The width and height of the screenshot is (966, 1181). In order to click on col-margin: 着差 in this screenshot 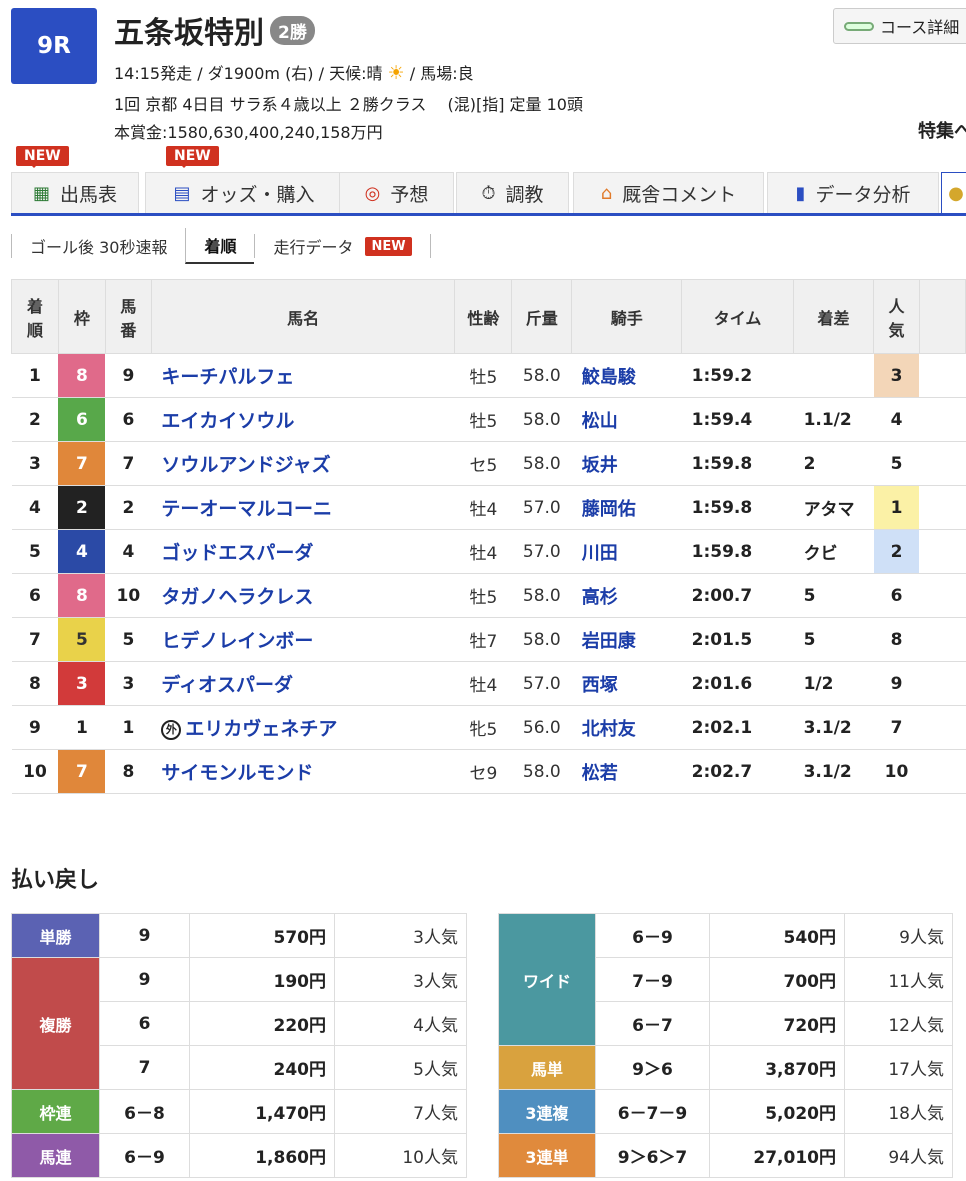, I will do `click(834, 316)`.